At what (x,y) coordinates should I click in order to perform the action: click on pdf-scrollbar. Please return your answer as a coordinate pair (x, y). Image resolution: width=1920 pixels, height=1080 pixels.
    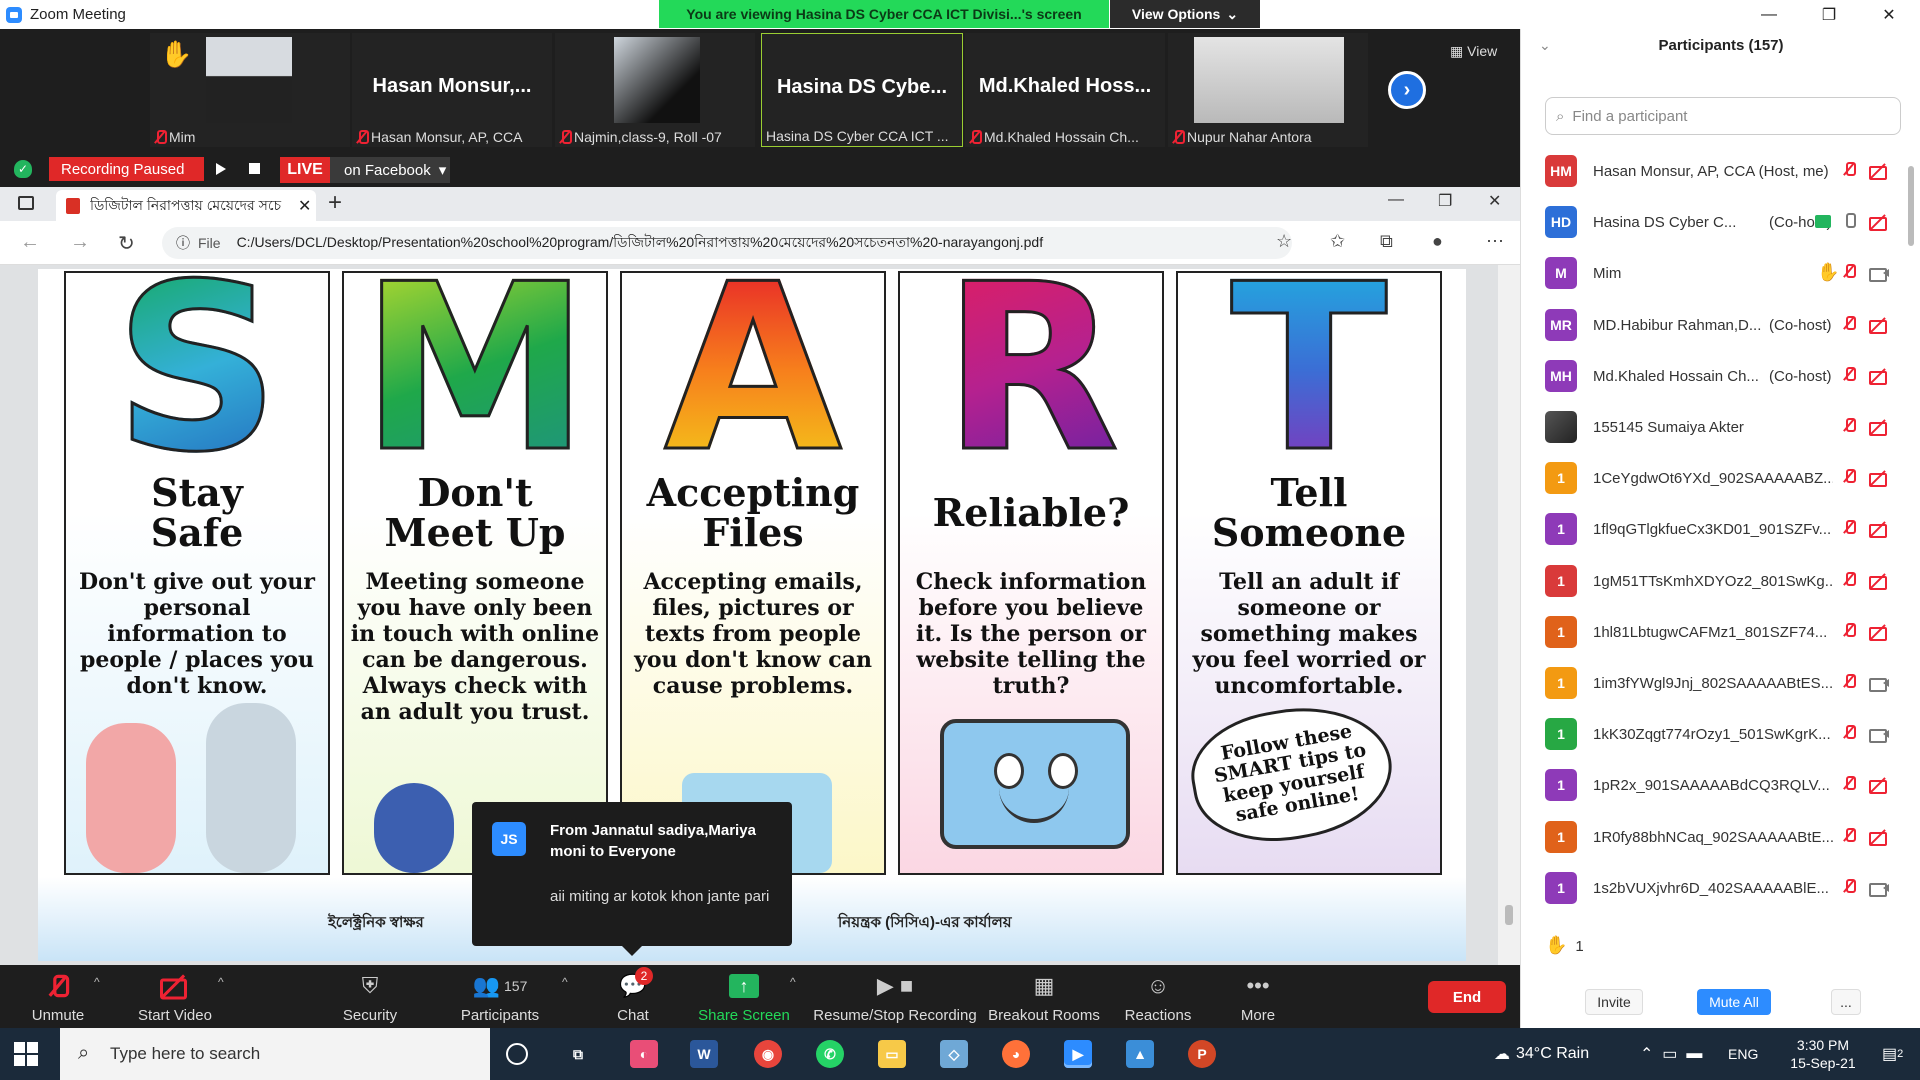
    Looking at the image, I should click on (1509, 615).